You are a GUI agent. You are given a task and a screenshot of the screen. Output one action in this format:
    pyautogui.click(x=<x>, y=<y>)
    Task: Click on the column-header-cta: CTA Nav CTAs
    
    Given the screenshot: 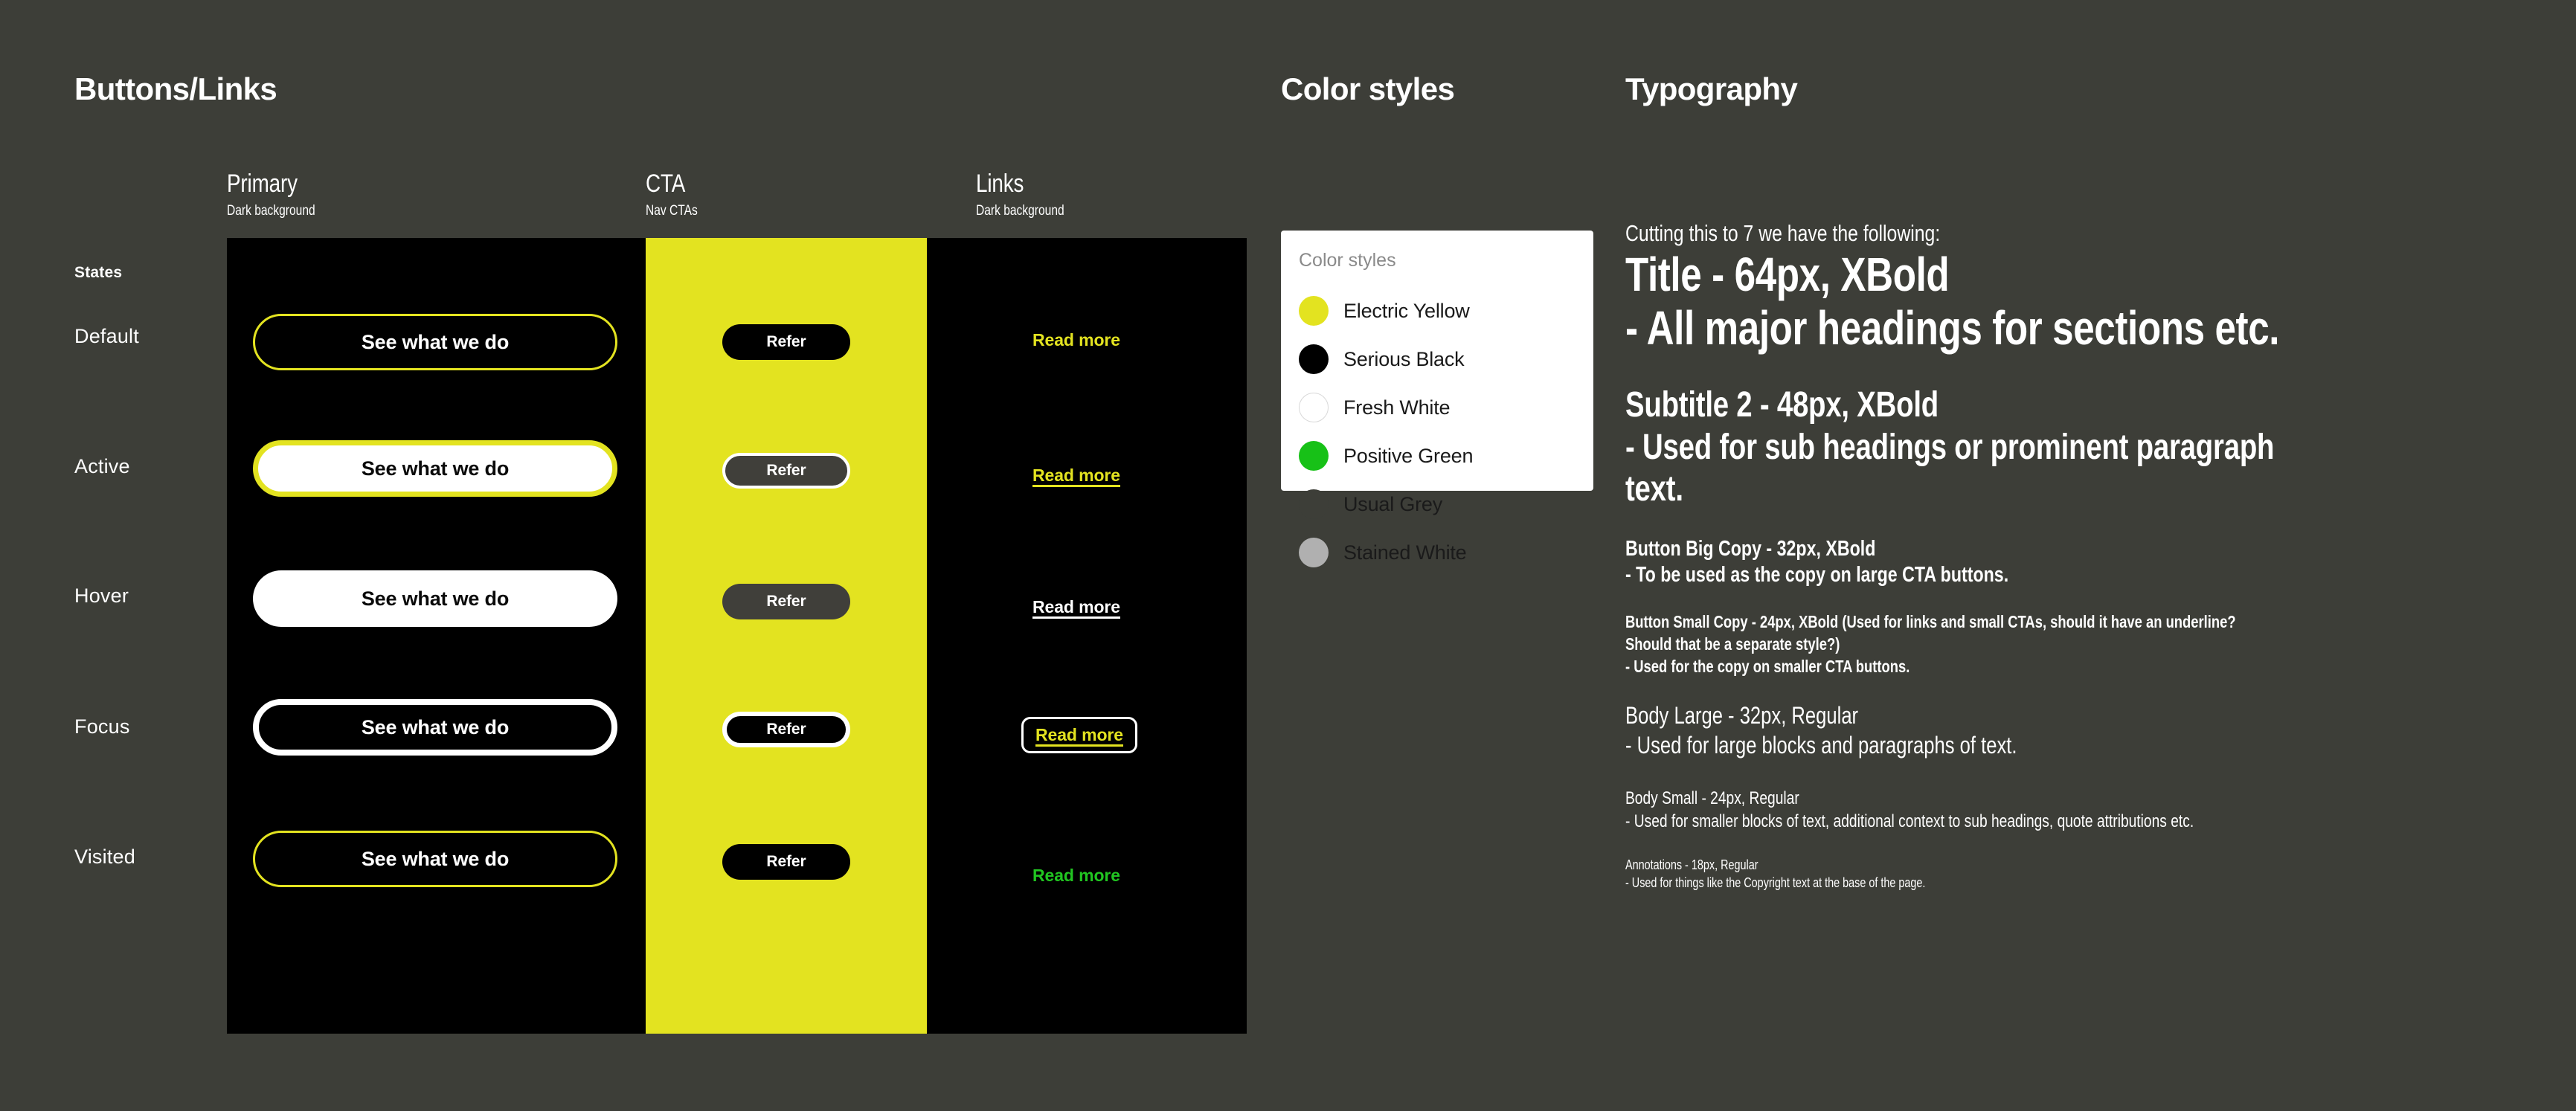 What is the action you would take?
    pyautogui.click(x=677, y=194)
    